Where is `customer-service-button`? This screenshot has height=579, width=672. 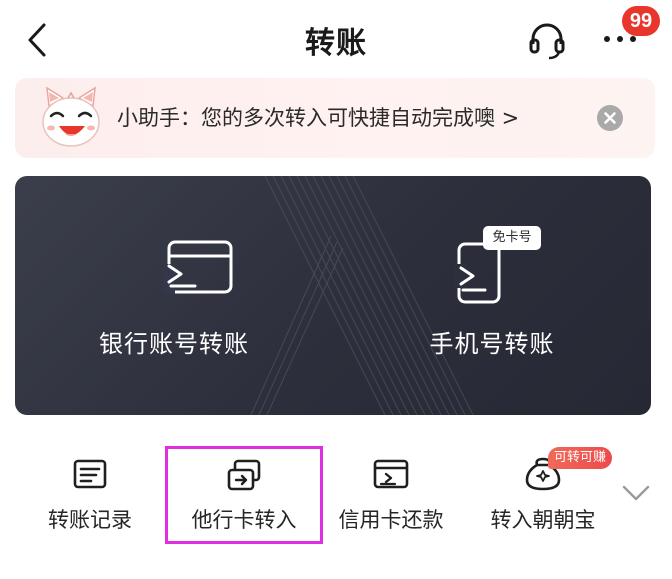
customer-service-button is located at coordinates (547, 40).